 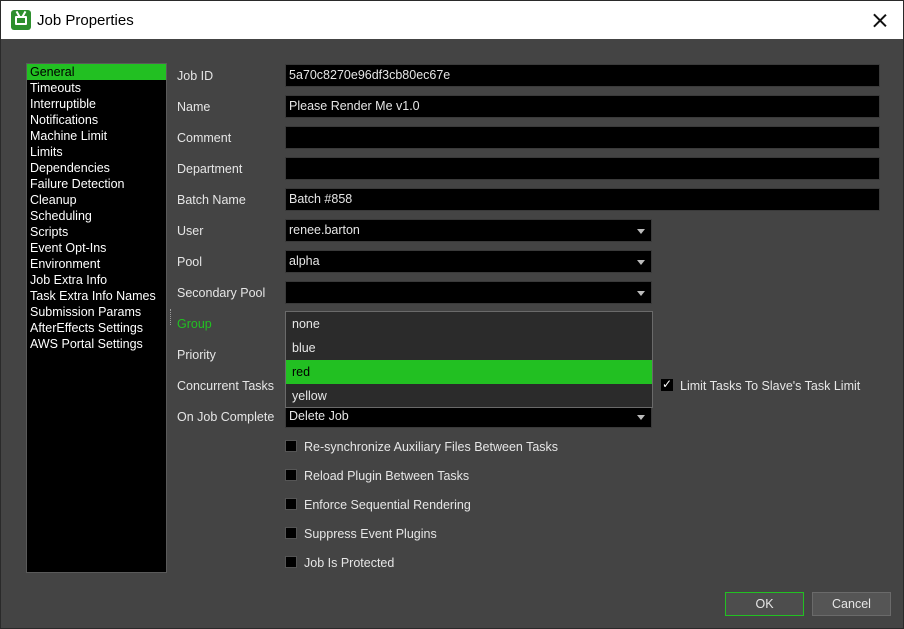 I want to click on department-field, so click(x=582, y=168).